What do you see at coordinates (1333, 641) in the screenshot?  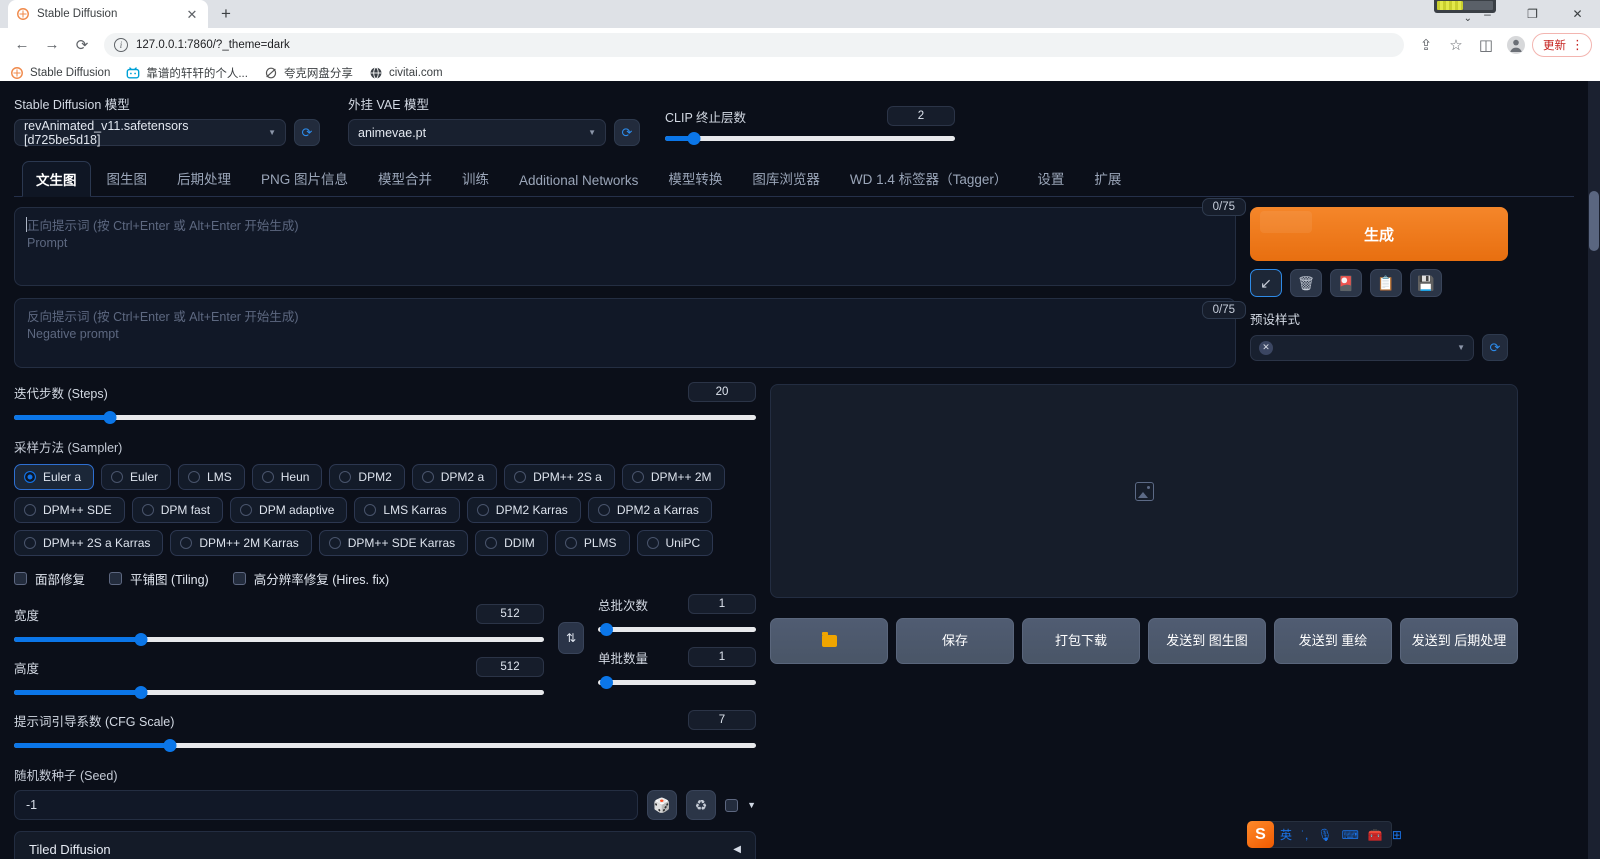 I see `send-to-inpaint-button: 发送到 重绘` at bounding box center [1333, 641].